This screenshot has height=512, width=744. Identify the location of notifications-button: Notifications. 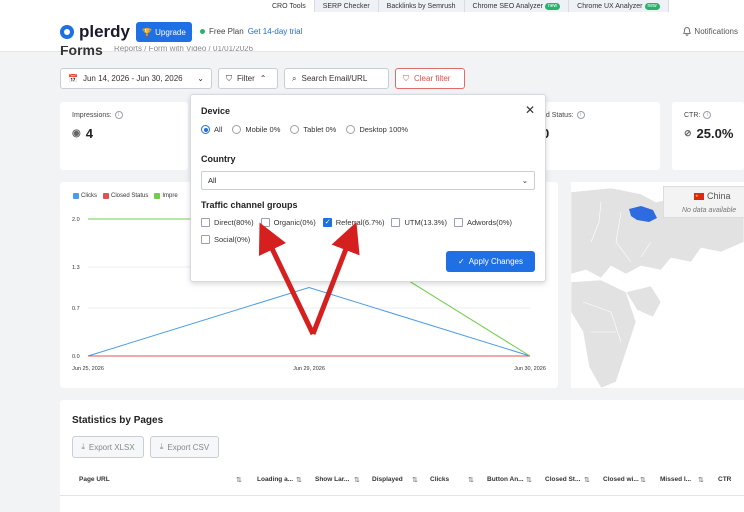
(710, 31).